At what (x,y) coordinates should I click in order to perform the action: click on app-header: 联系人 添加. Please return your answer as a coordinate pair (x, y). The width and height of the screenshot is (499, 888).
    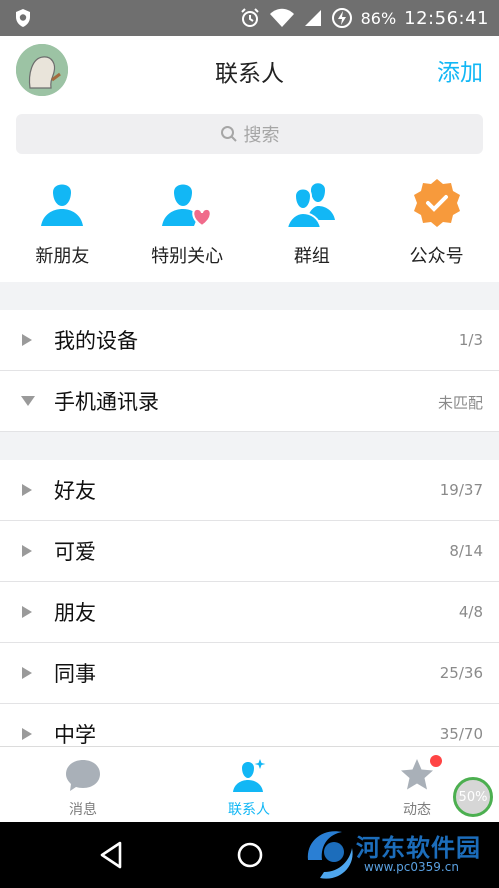
    Looking at the image, I should click on (249, 70).